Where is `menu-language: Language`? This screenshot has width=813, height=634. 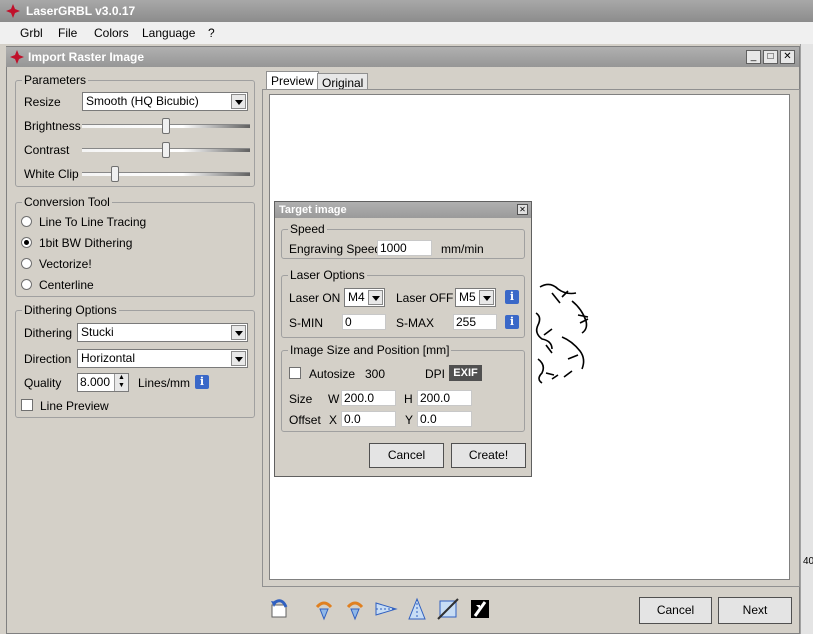
menu-language: Language is located at coordinates (168, 33).